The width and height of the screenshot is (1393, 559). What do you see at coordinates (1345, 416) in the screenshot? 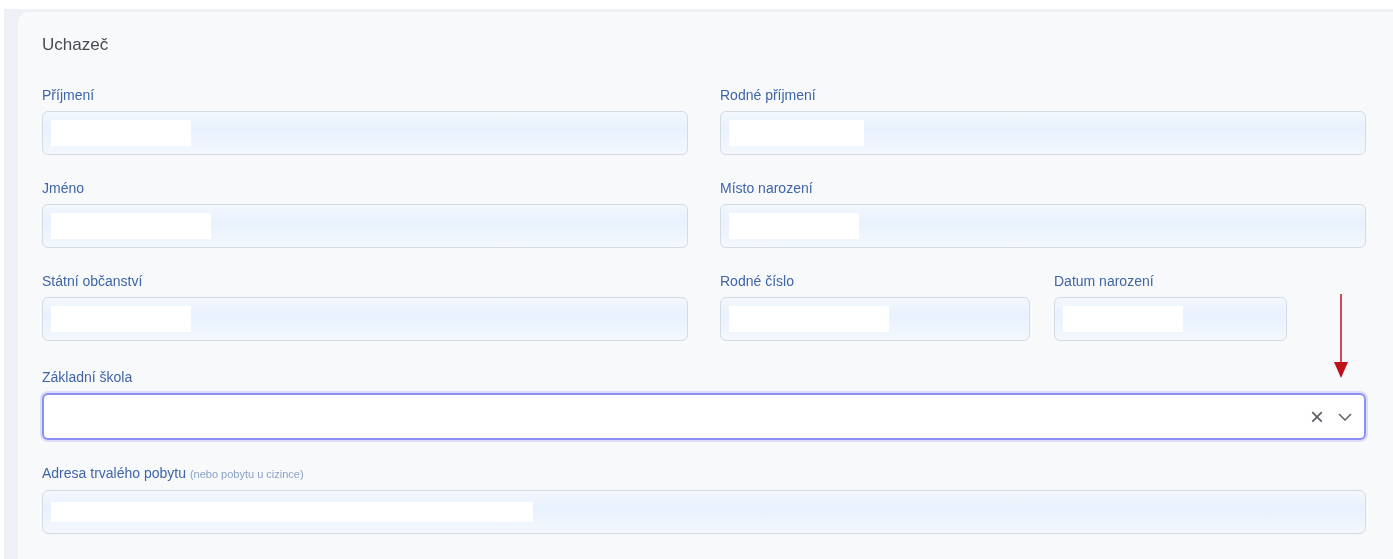
I see `chevron-down-icon` at bounding box center [1345, 416].